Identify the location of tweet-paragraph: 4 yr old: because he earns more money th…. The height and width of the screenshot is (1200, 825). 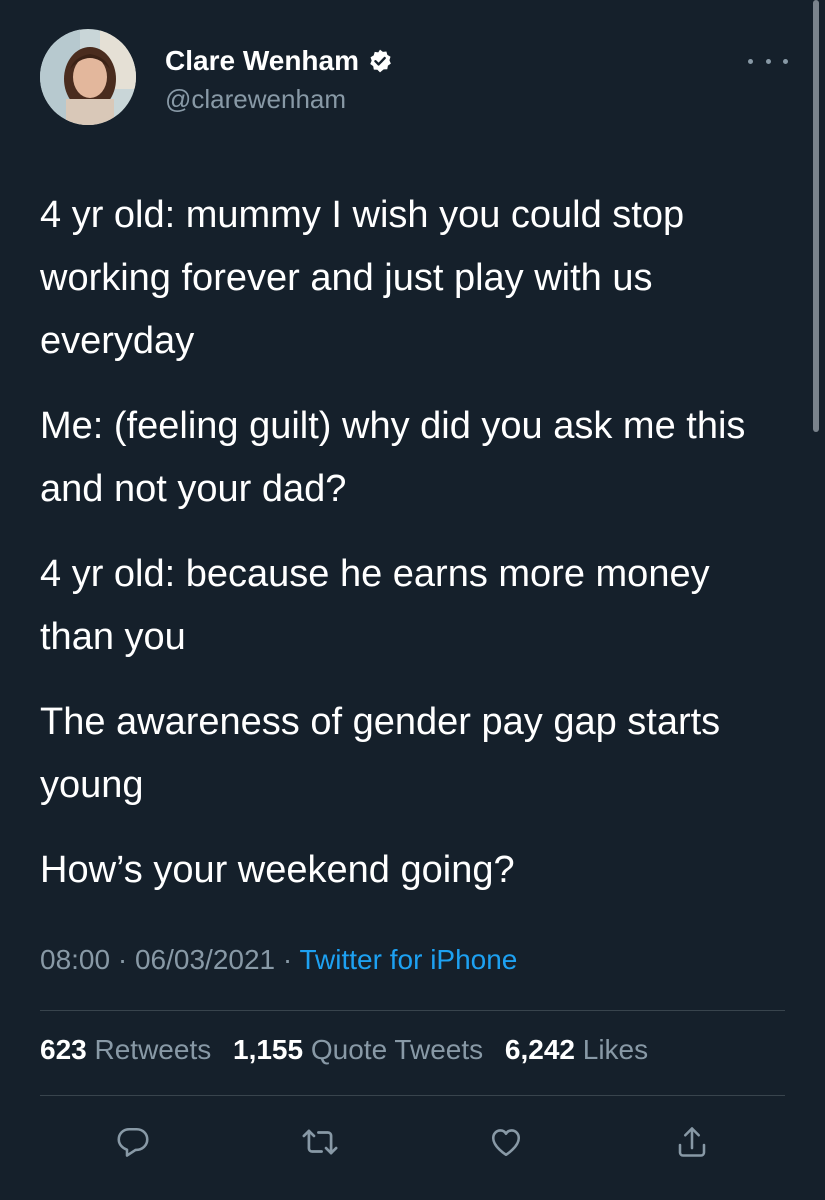
(375, 605).